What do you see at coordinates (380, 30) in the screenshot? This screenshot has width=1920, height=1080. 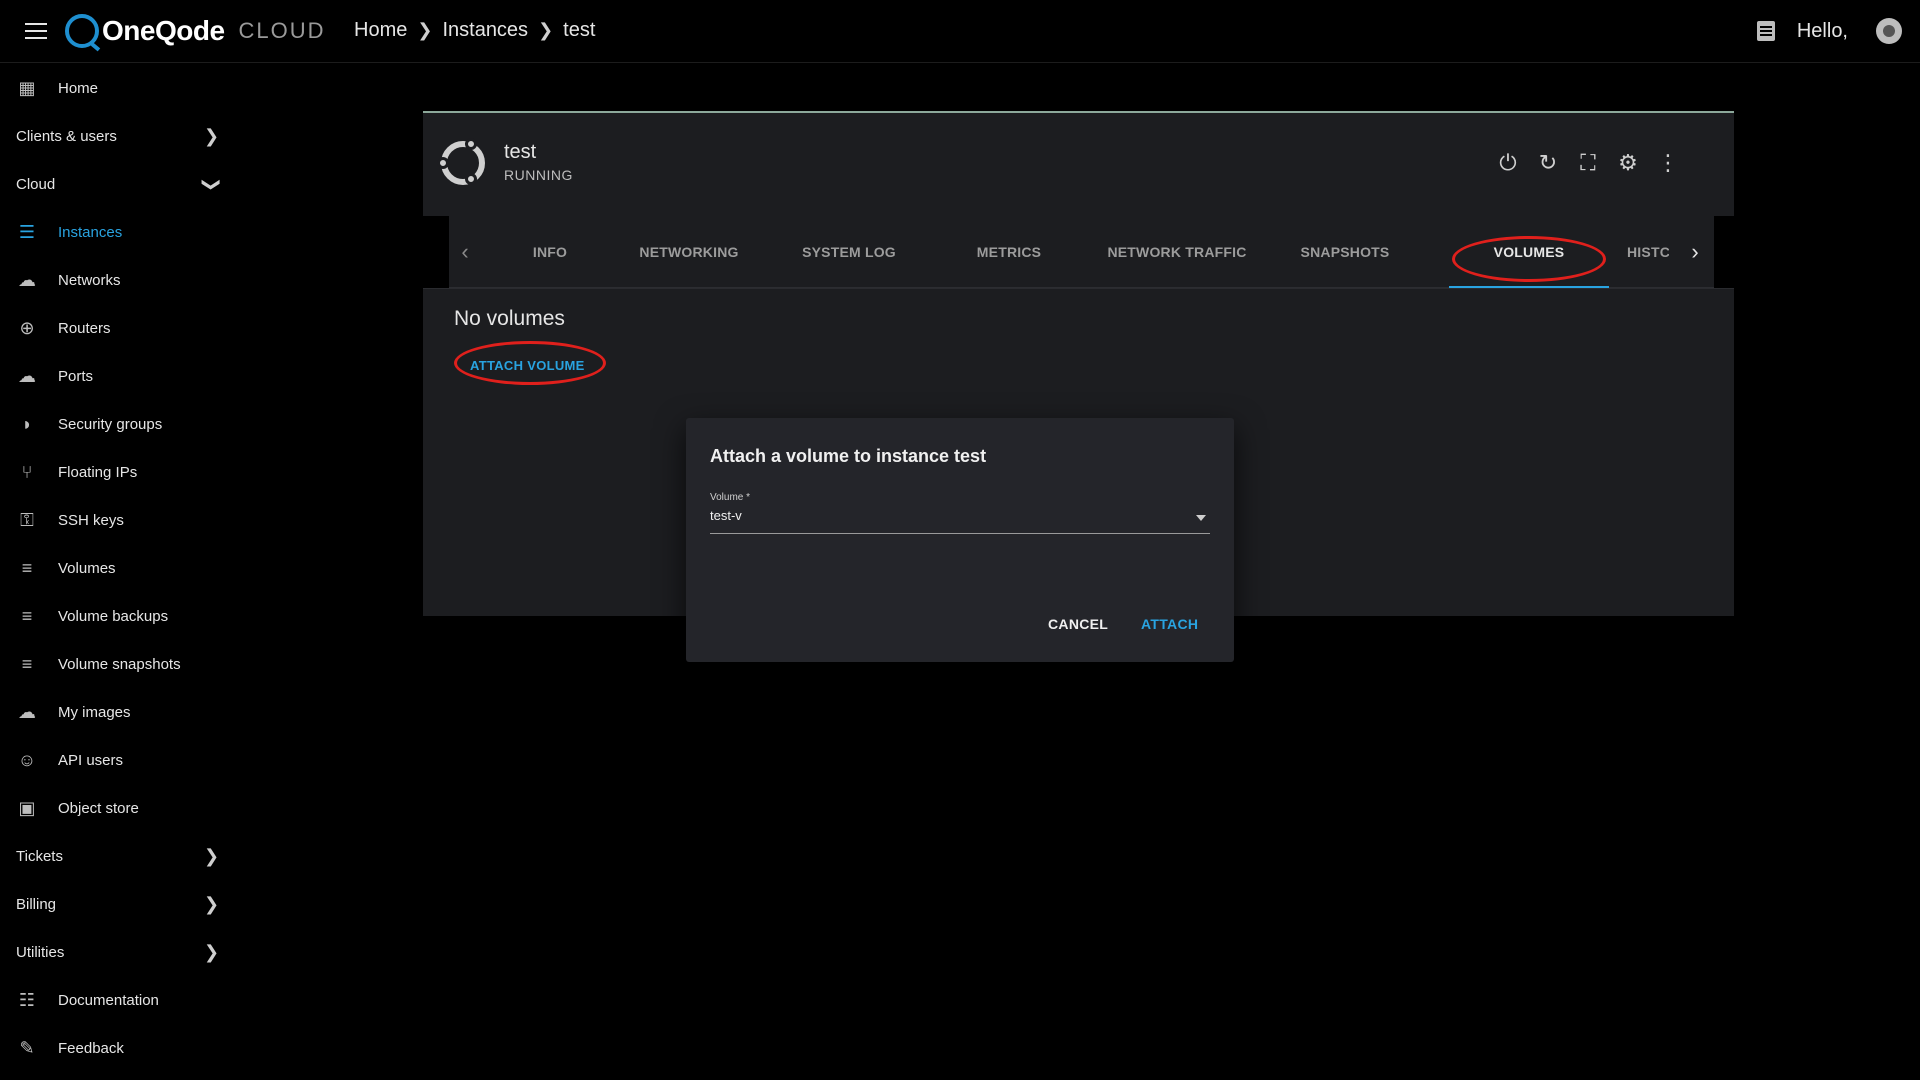 I see `breadcrumb-home: Home` at bounding box center [380, 30].